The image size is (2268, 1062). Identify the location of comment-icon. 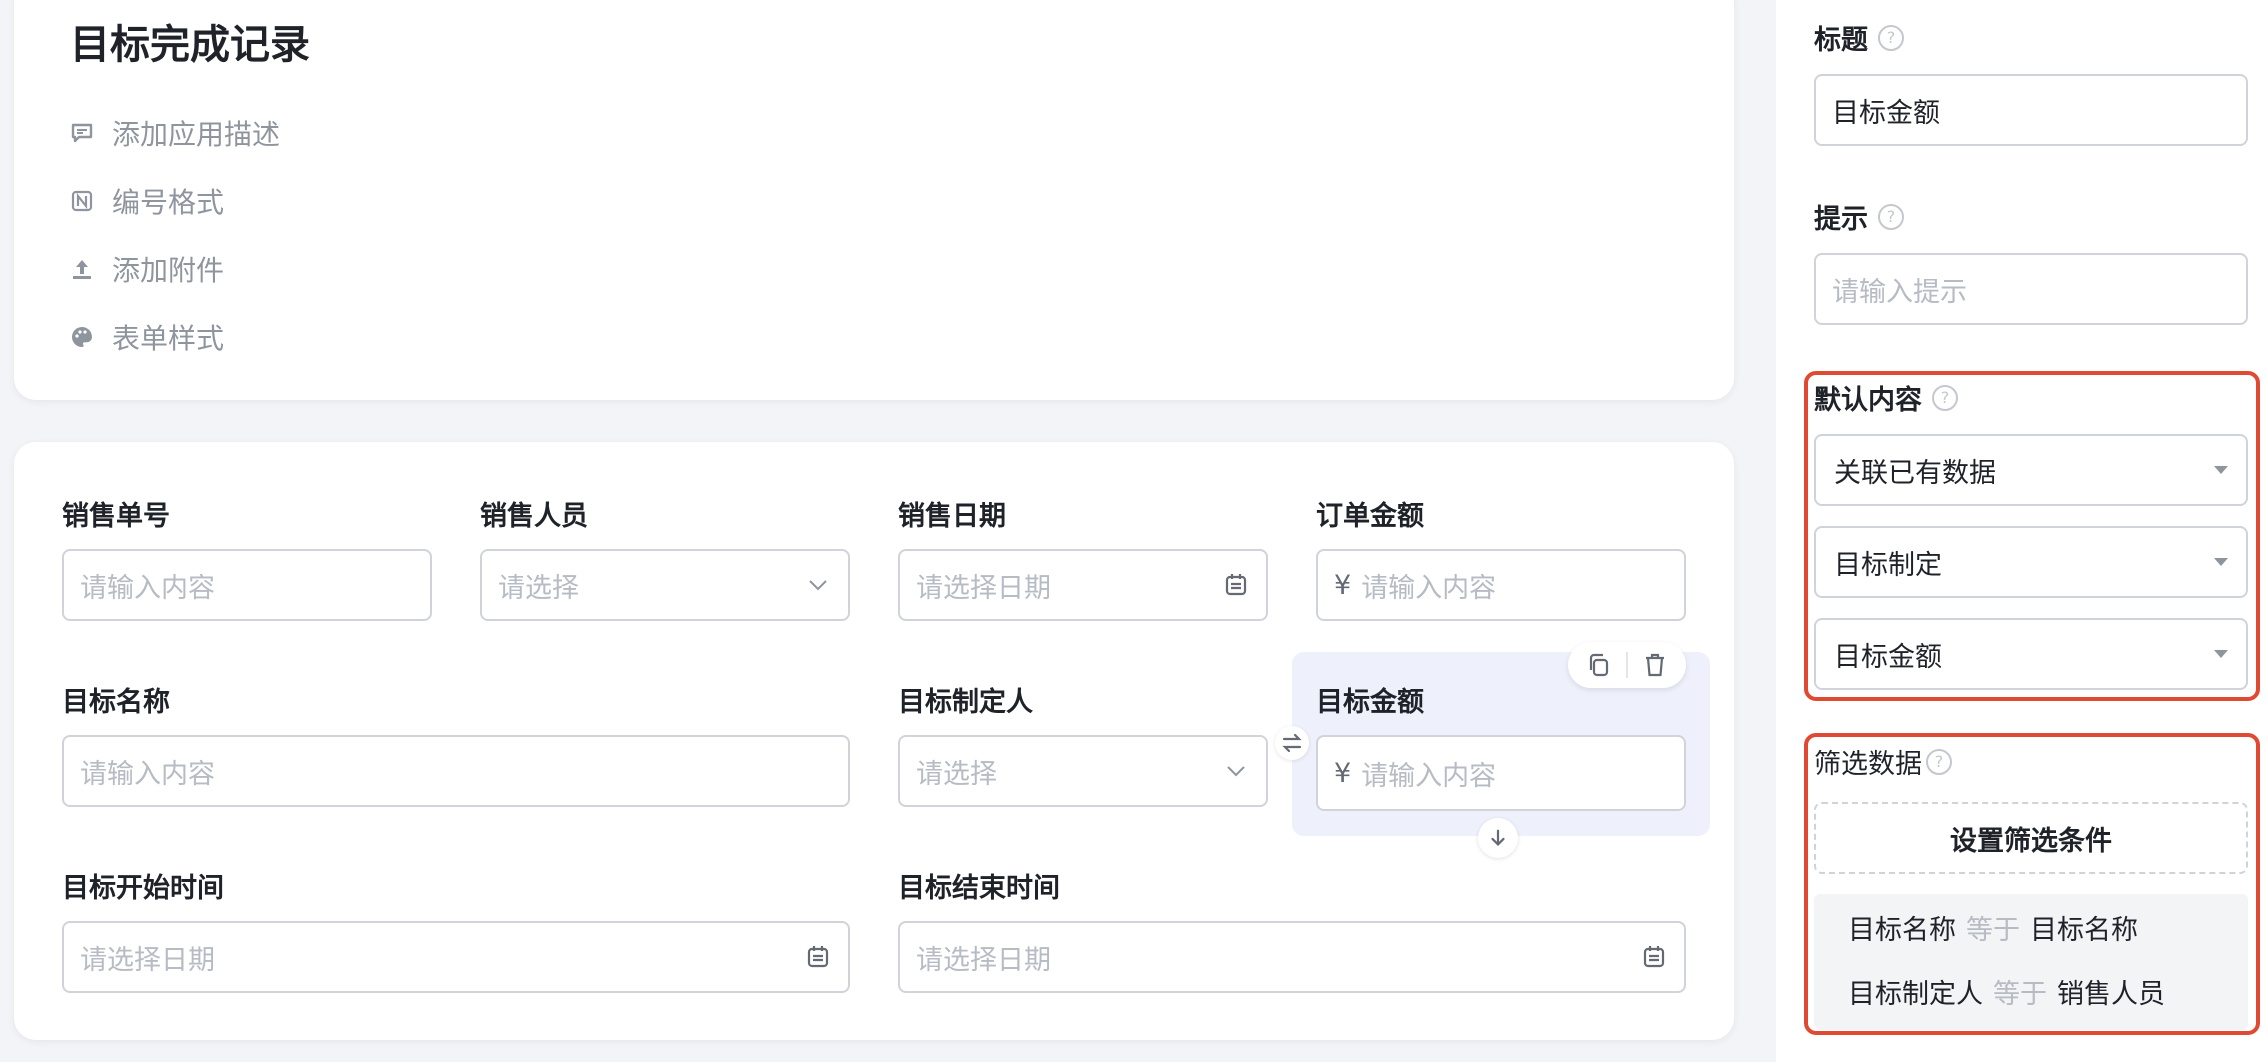
(82, 133).